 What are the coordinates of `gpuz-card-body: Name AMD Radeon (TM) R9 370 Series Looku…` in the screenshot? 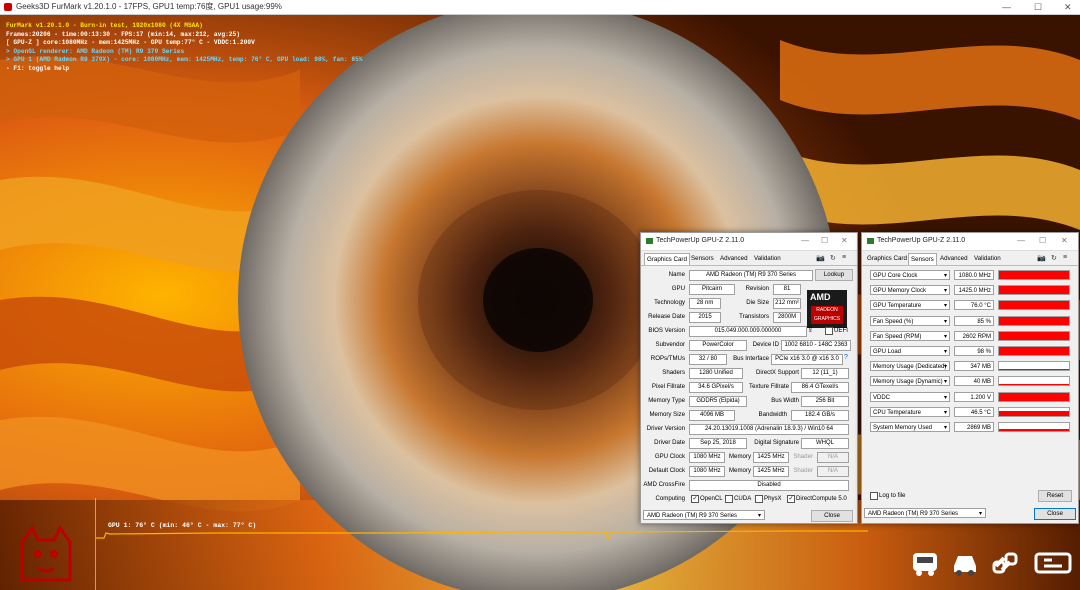 It's located at (749, 395).